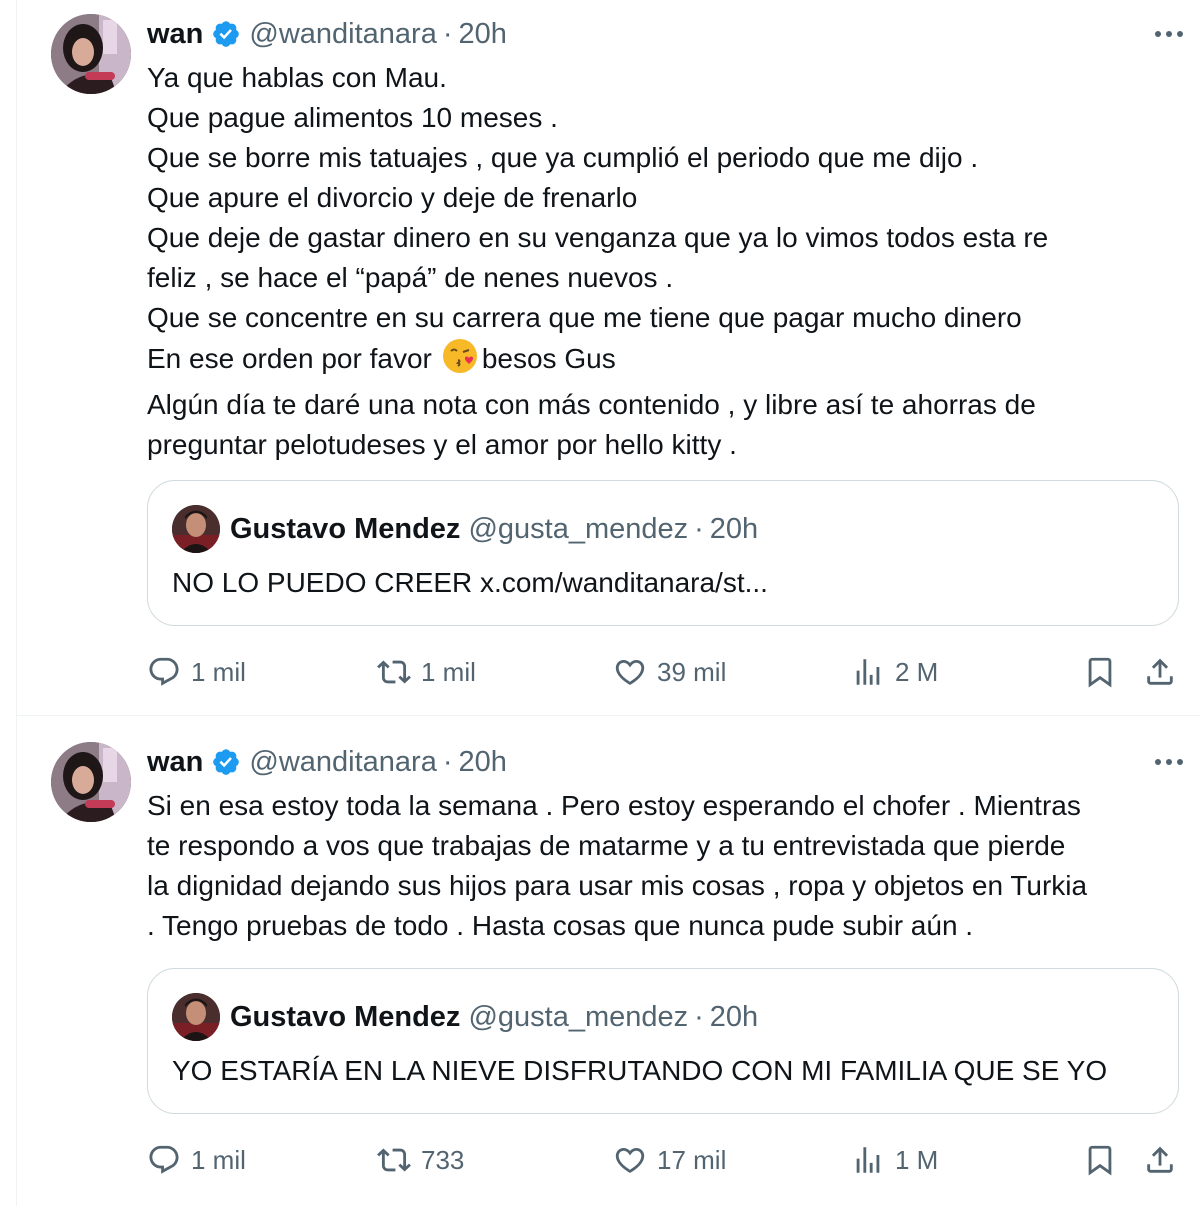 The image size is (1200, 1206). What do you see at coordinates (289, 358) in the screenshot?
I see `emoji-line-before: En ese orden por favor` at bounding box center [289, 358].